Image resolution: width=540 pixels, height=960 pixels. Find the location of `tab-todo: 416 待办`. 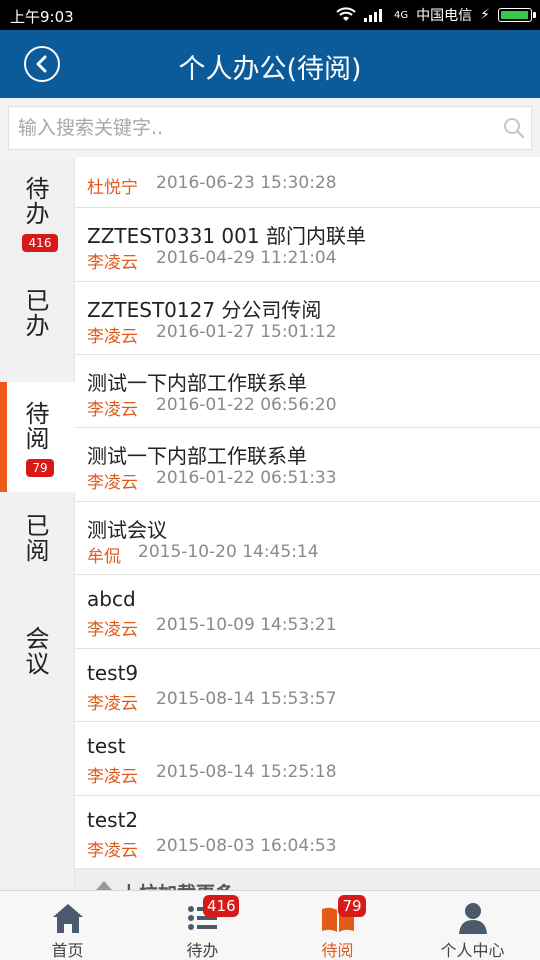

tab-todo: 416 待办 is located at coordinates (202, 925).